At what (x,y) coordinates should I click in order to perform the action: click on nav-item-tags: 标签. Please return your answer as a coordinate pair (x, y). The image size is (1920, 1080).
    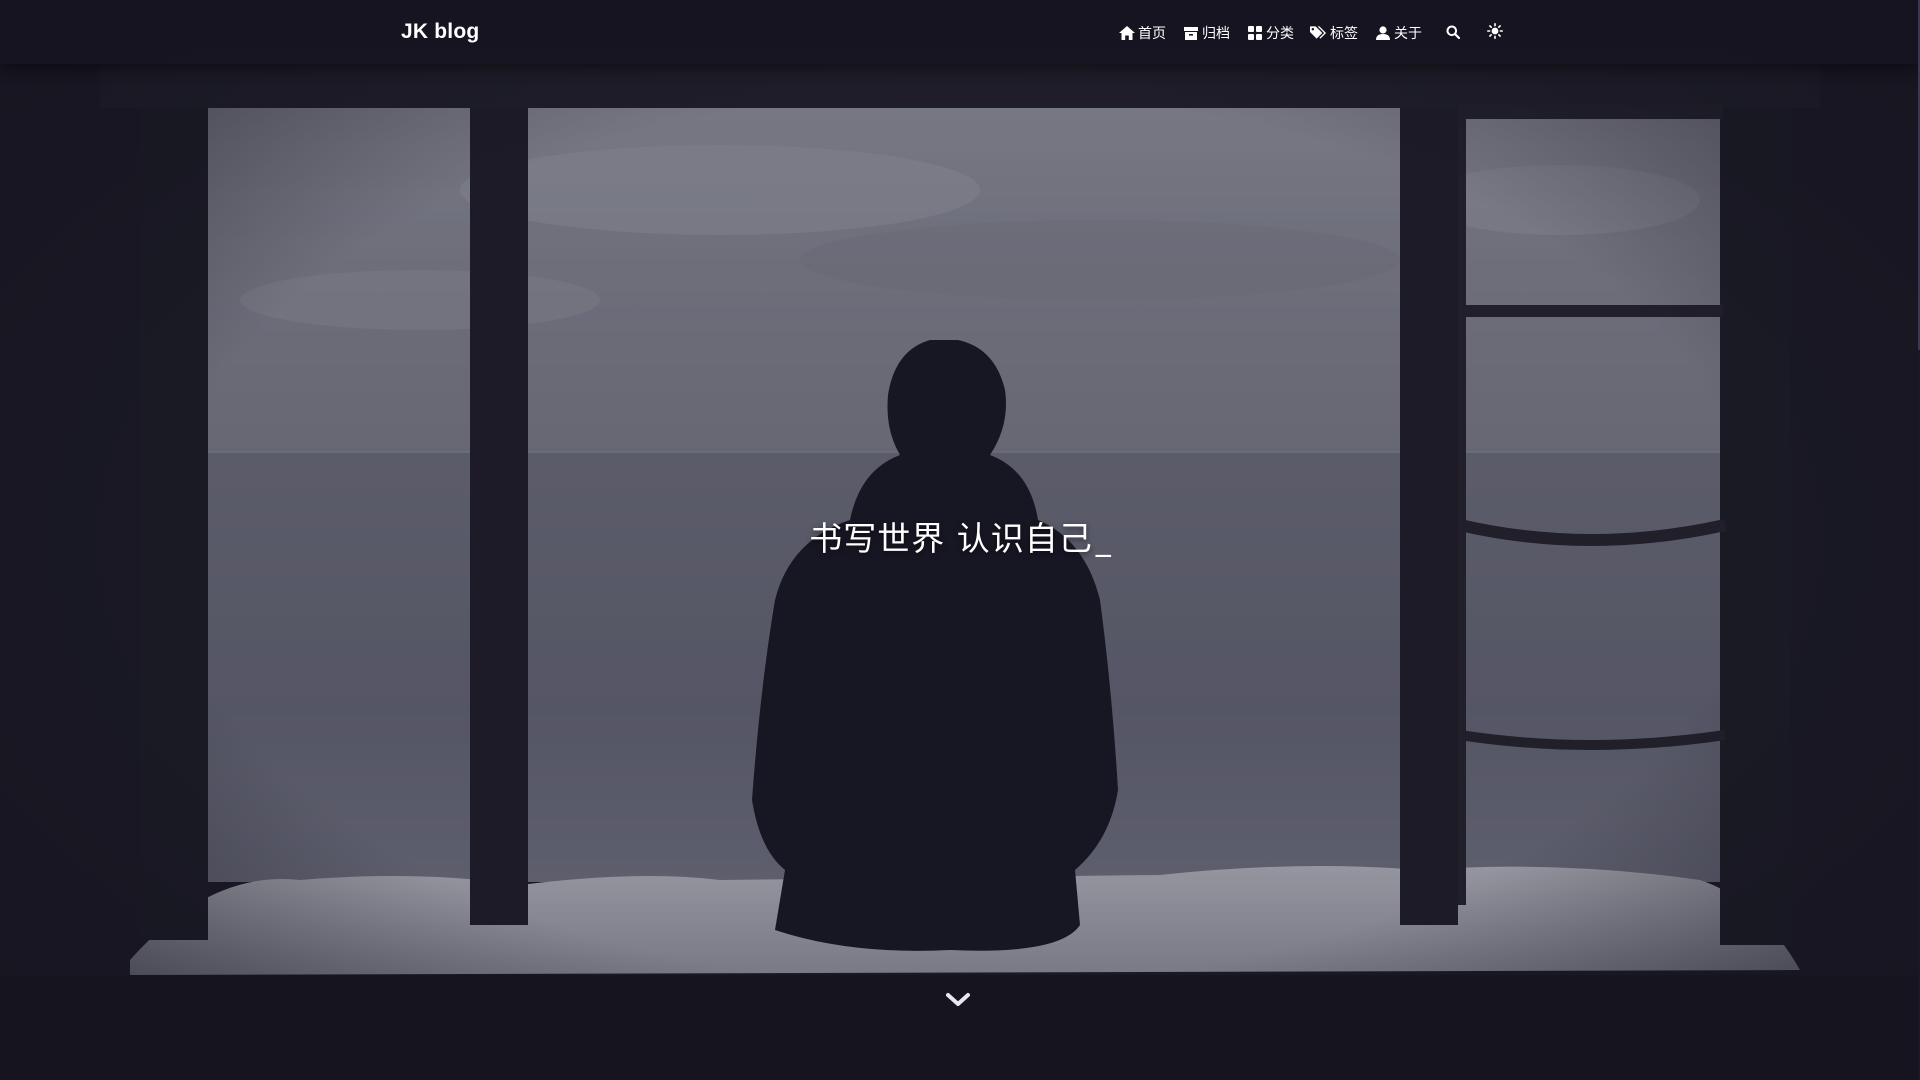
    Looking at the image, I should click on (1334, 33).